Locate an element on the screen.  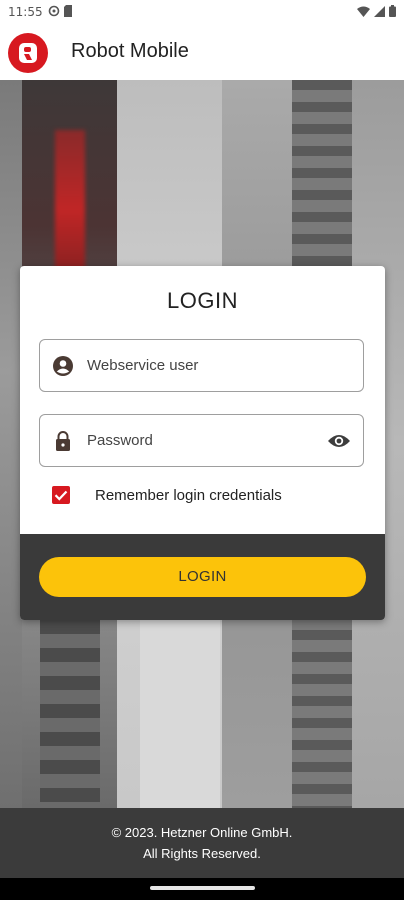
rights-line: All Rights Reserved. is located at coordinates (202, 853).